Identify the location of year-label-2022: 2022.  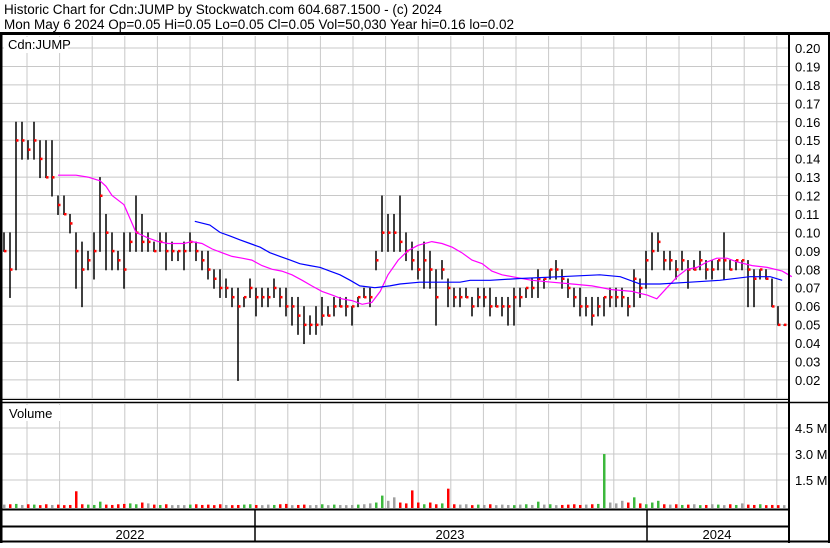
(130, 534).